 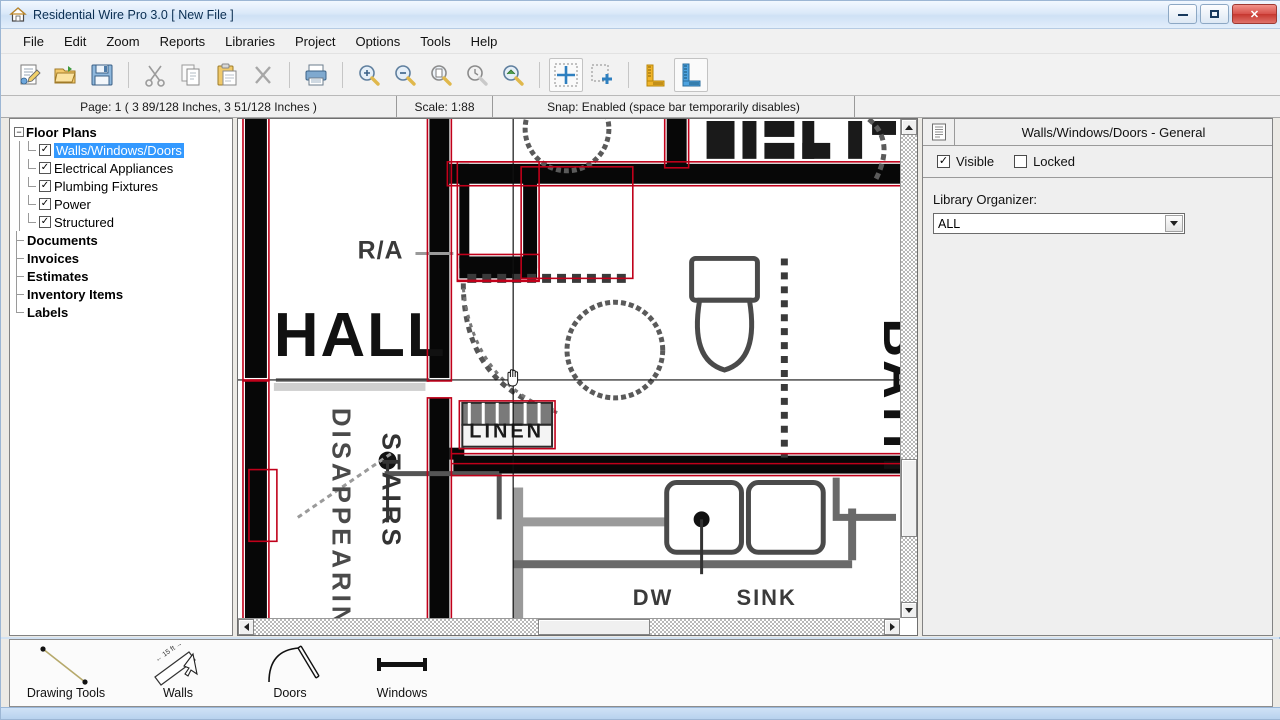 I want to click on locked-checkbox-row: Locked, so click(x=1044, y=161).